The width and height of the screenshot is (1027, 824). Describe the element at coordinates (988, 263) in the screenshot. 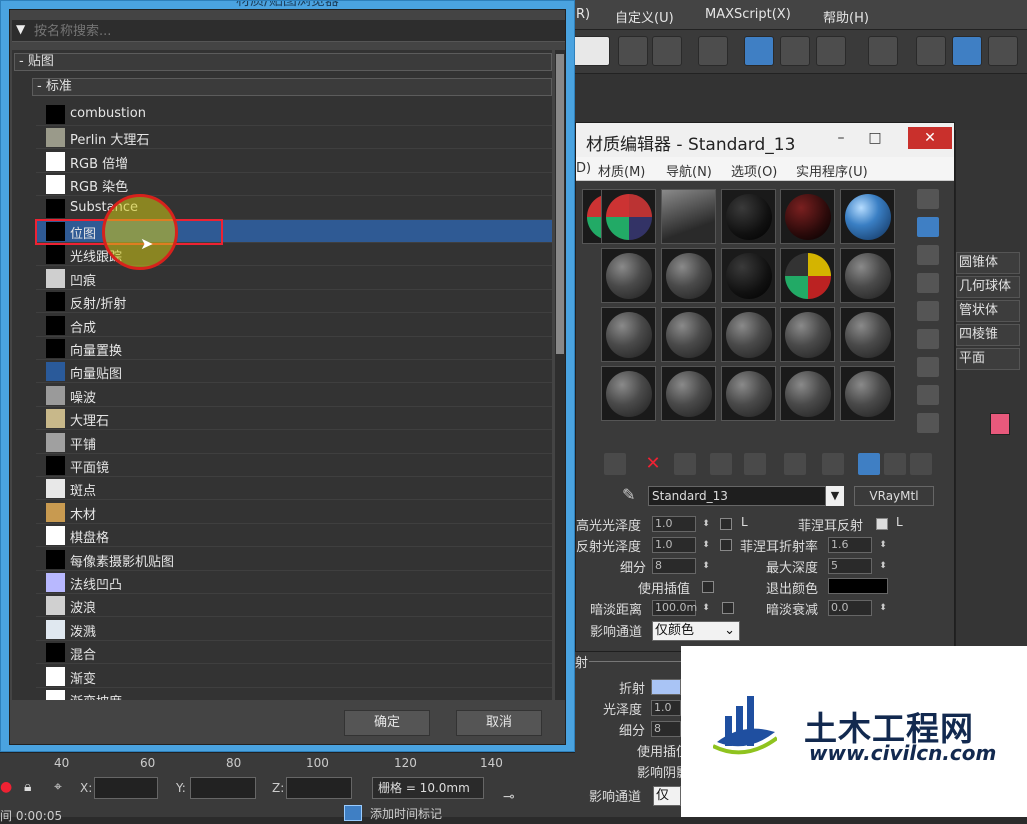

I see `cmd-cone: 圆锥体` at that location.